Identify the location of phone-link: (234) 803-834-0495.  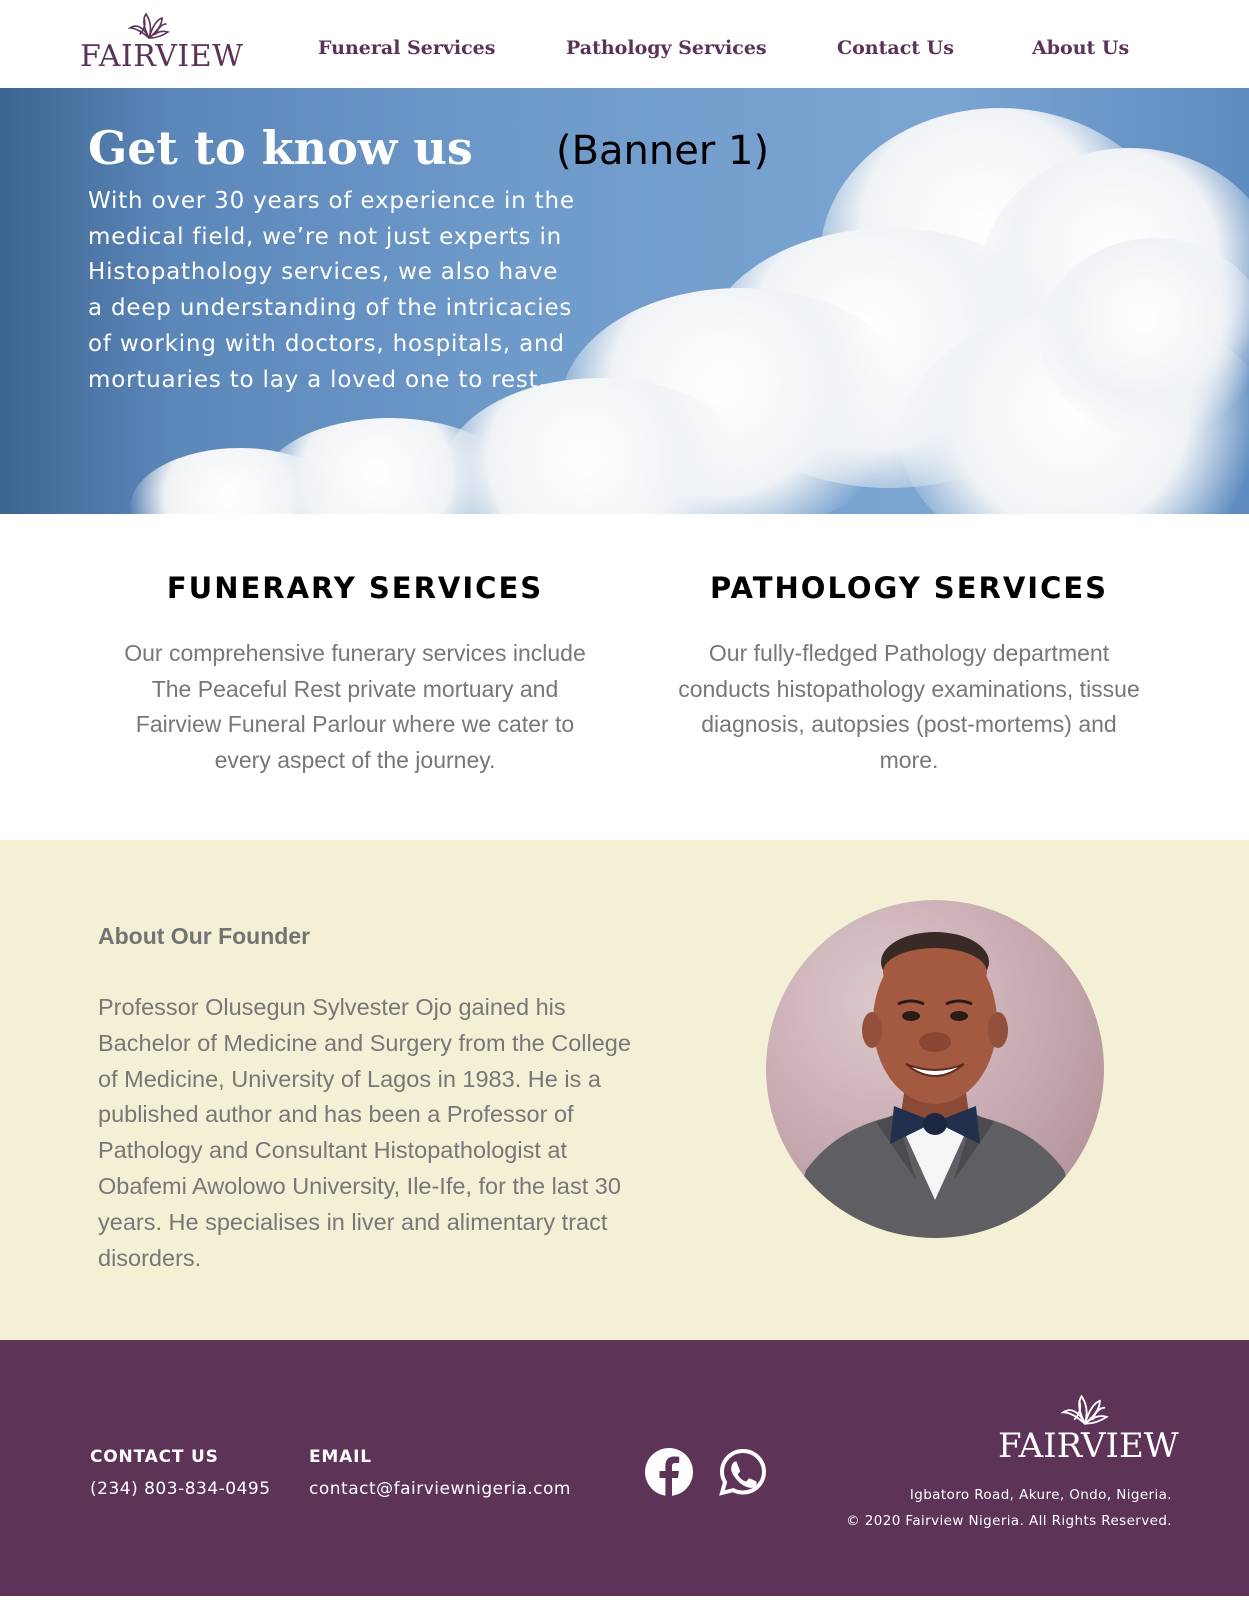
(180, 1489).